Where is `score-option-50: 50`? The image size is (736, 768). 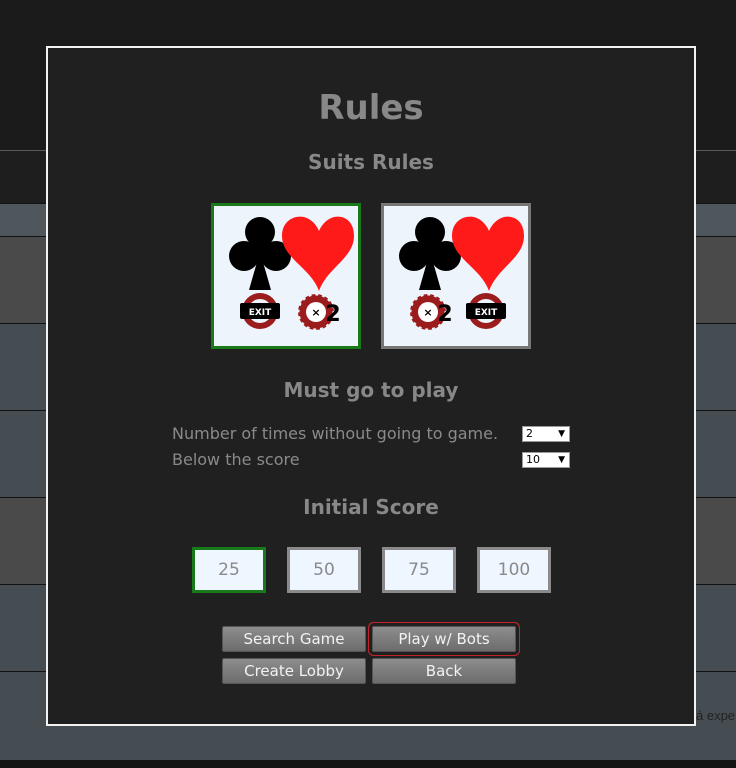 score-option-50: 50 is located at coordinates (324, 570).